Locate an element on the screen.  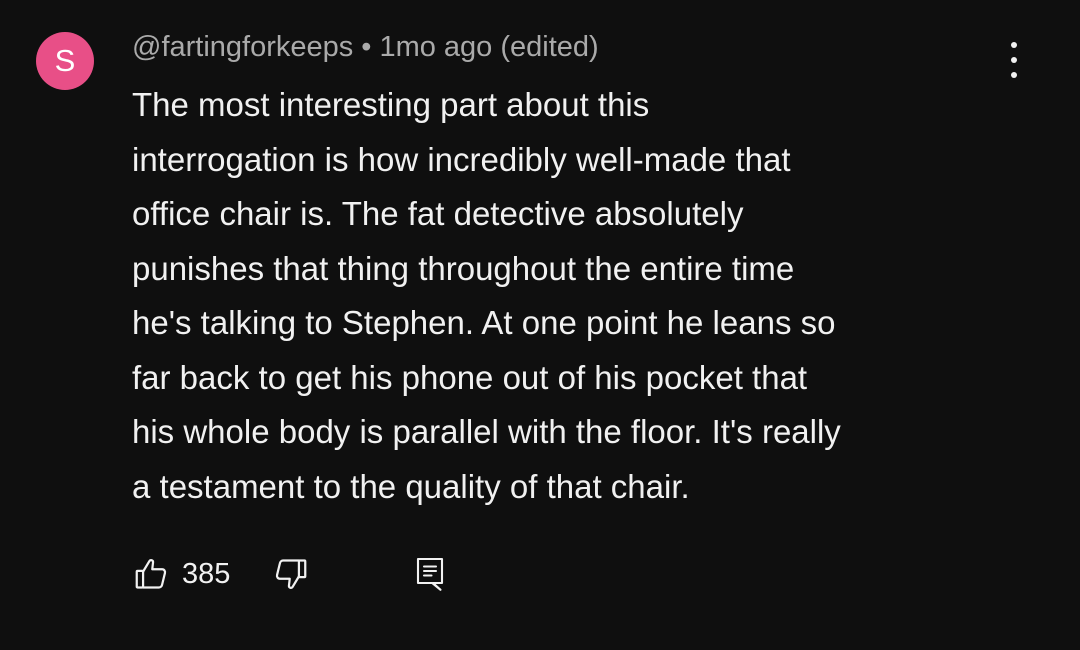
like-count: 385 is located at coordinates (206, 573).